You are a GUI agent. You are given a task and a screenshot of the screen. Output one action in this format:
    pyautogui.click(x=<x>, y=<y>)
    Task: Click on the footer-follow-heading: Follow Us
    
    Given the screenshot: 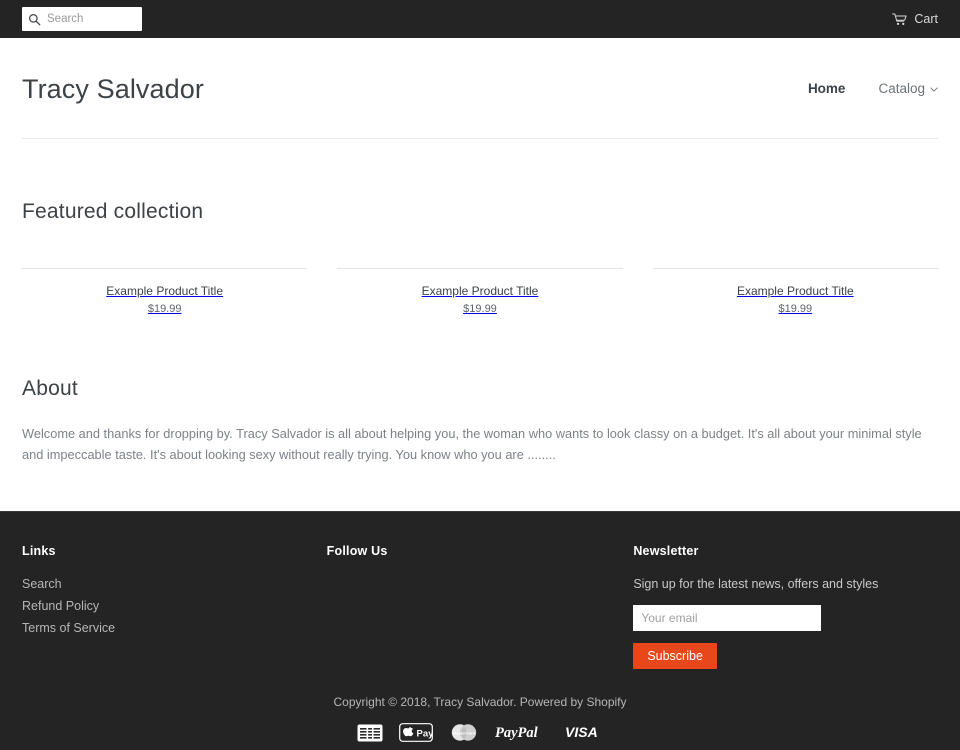 What is the action you would take?
    pyautogui.click(x=357, y=551)
    